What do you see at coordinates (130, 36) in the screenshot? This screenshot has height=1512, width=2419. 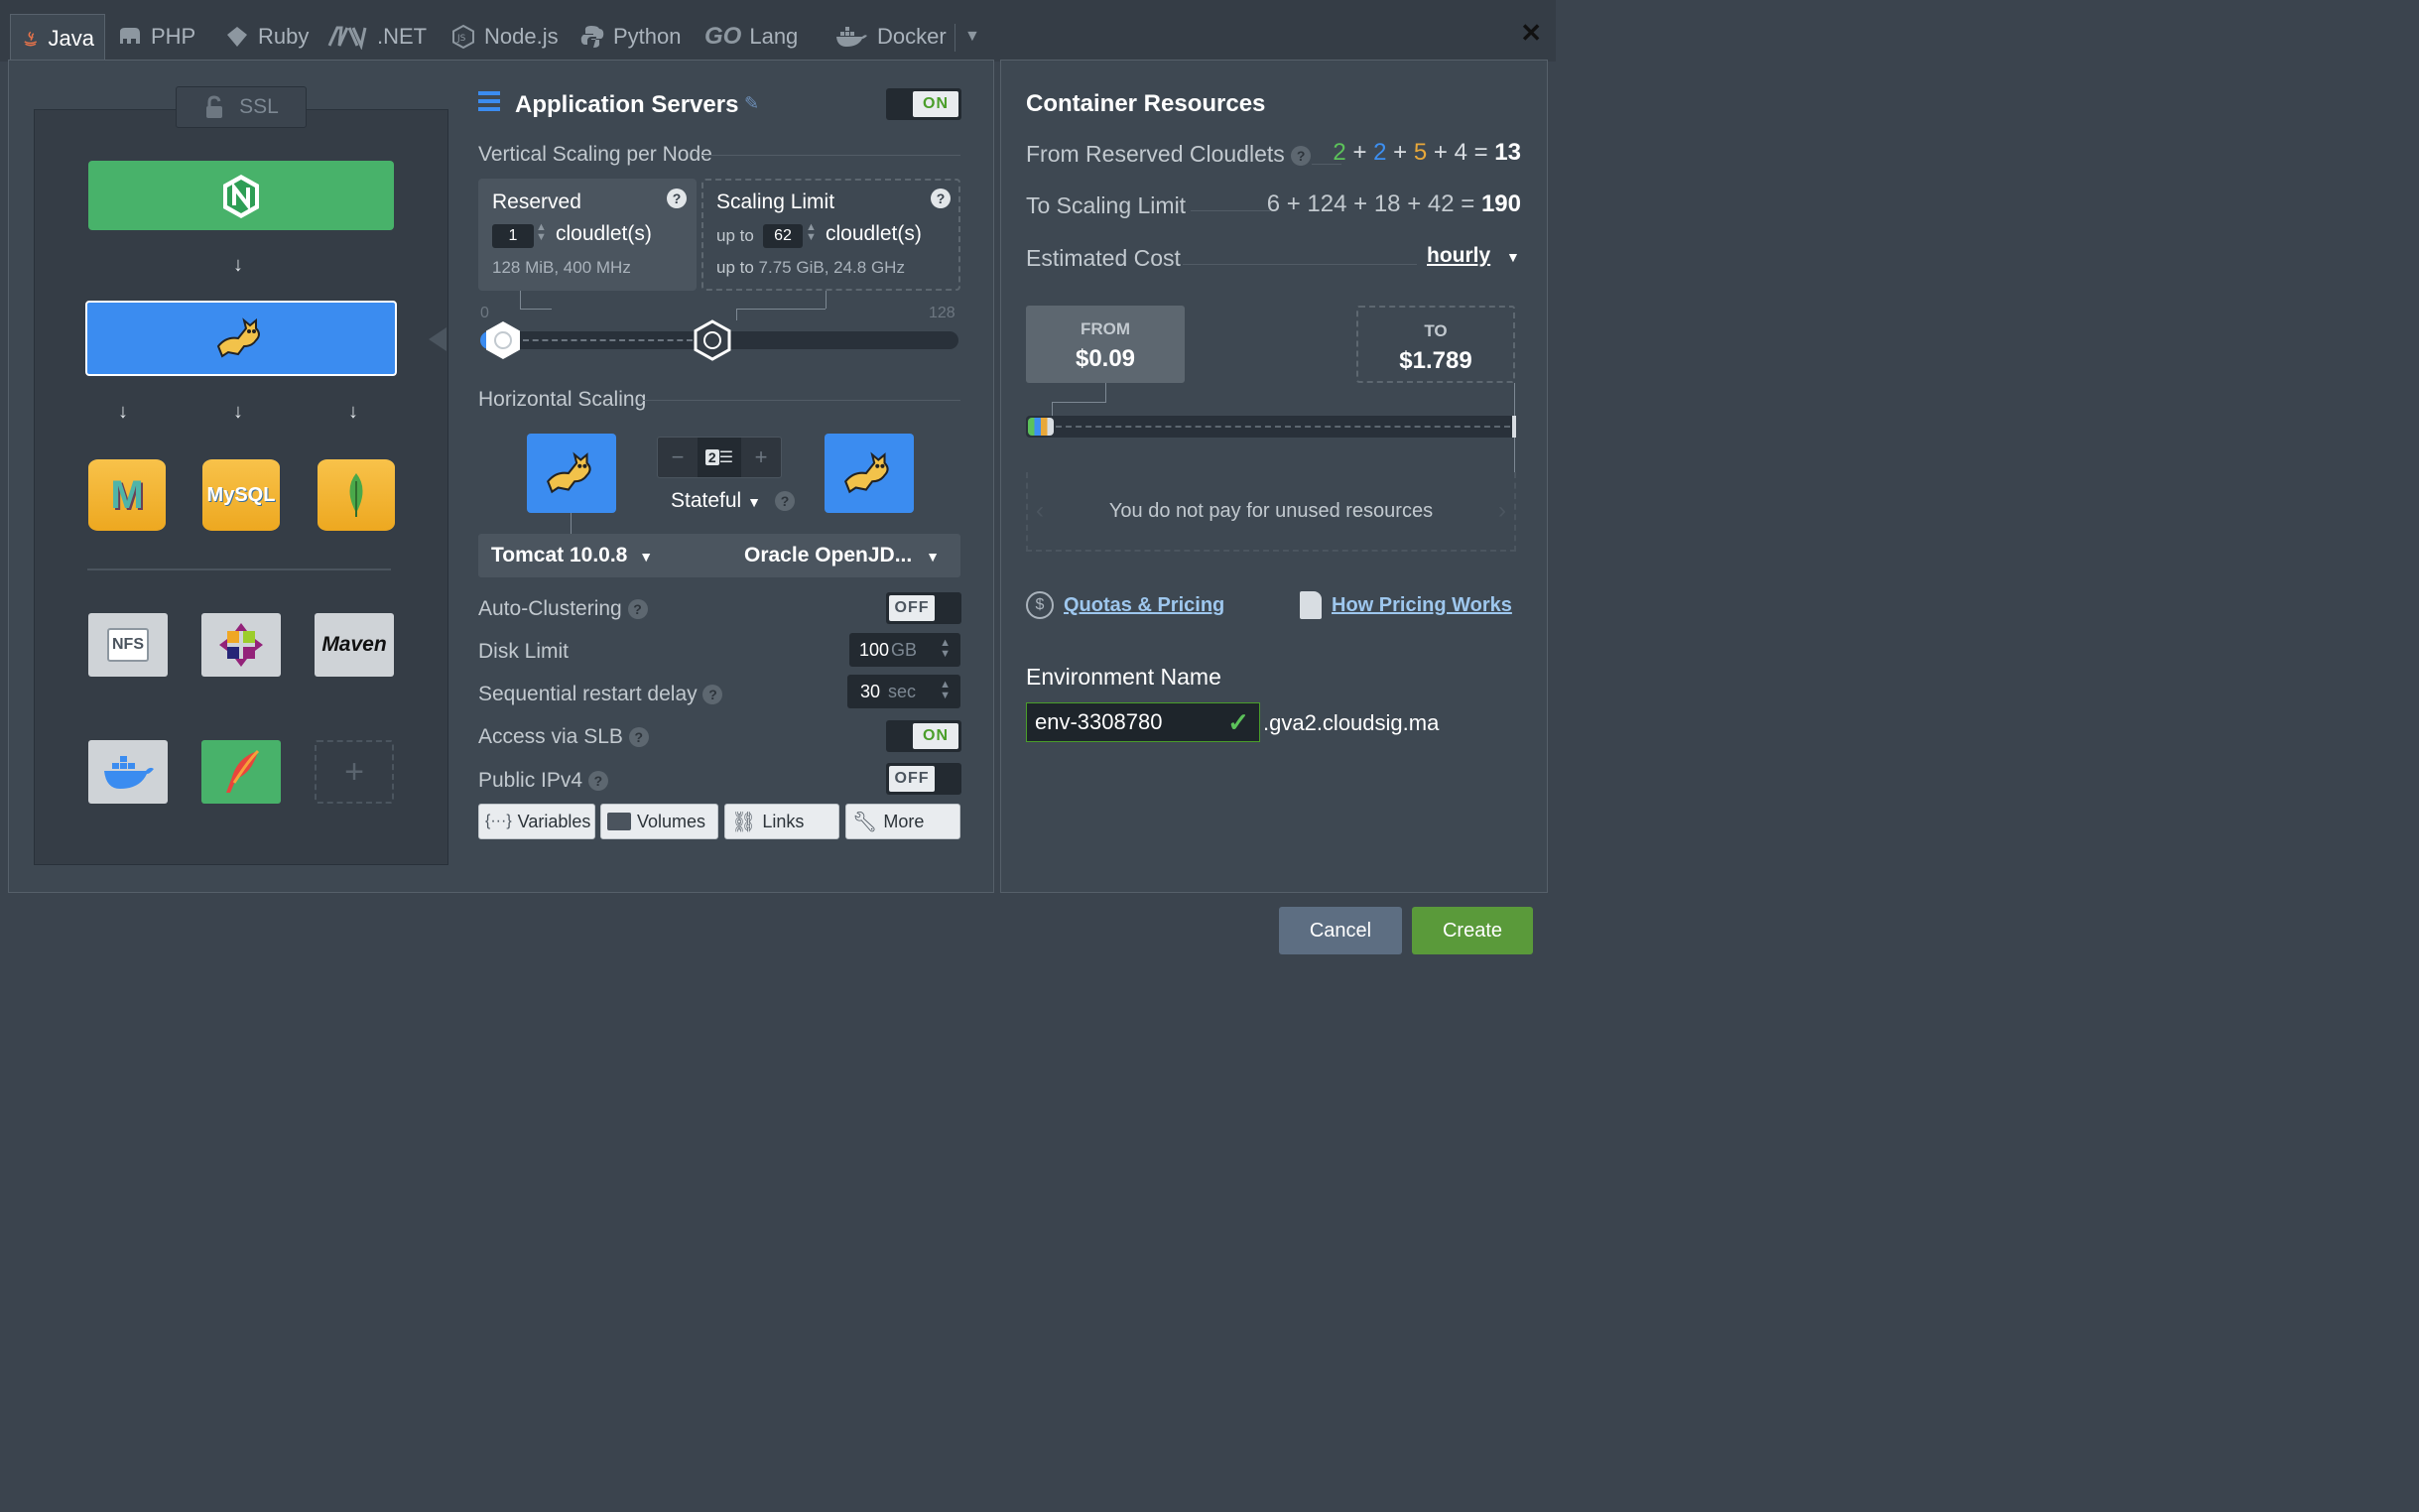 I see `php-elephant-icon` at bounding box center [130, 36].